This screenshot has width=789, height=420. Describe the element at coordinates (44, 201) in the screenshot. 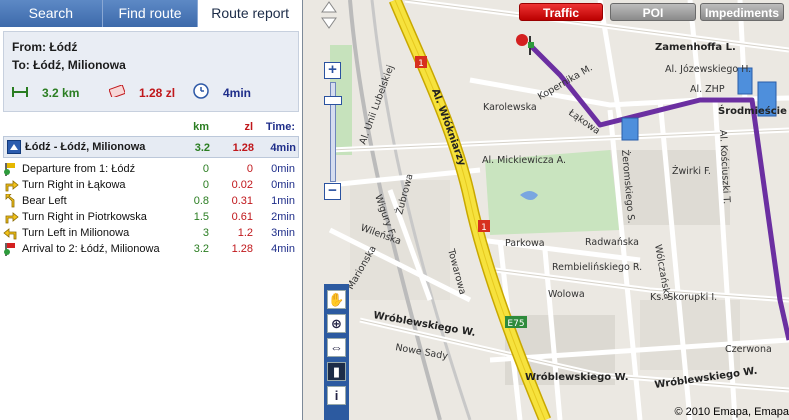

I see `step-text: Bear Left` at that location.